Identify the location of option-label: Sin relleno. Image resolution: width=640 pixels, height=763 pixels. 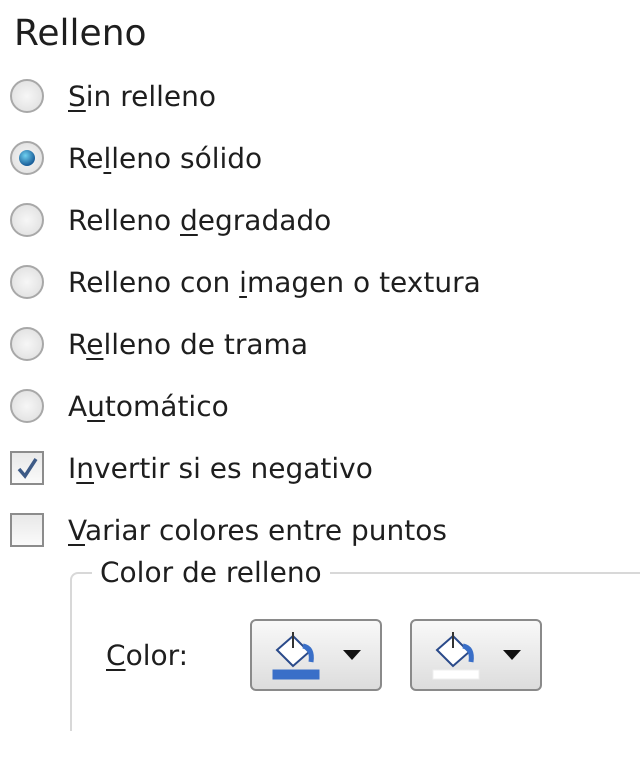
(142, 96).